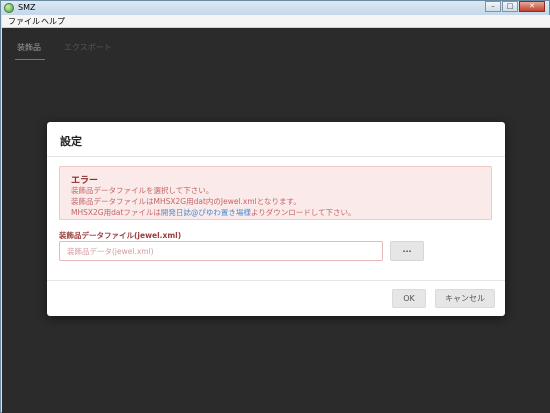 This screenshot has height=413, width=550. I want to click on maximize-button: □, so click(510, 6).